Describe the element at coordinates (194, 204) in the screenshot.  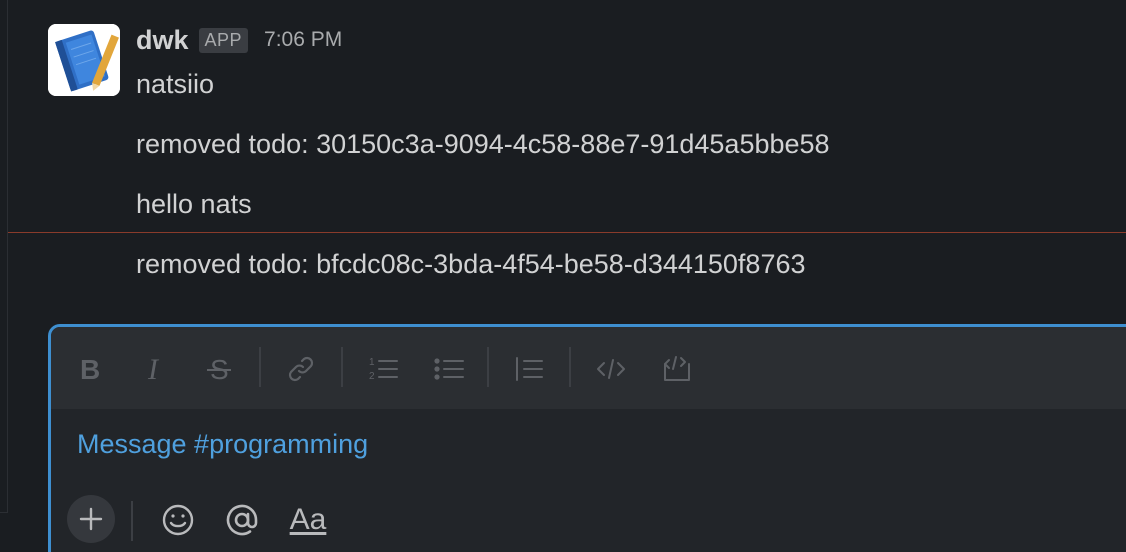
I see `message-text: hello nats` at that location.